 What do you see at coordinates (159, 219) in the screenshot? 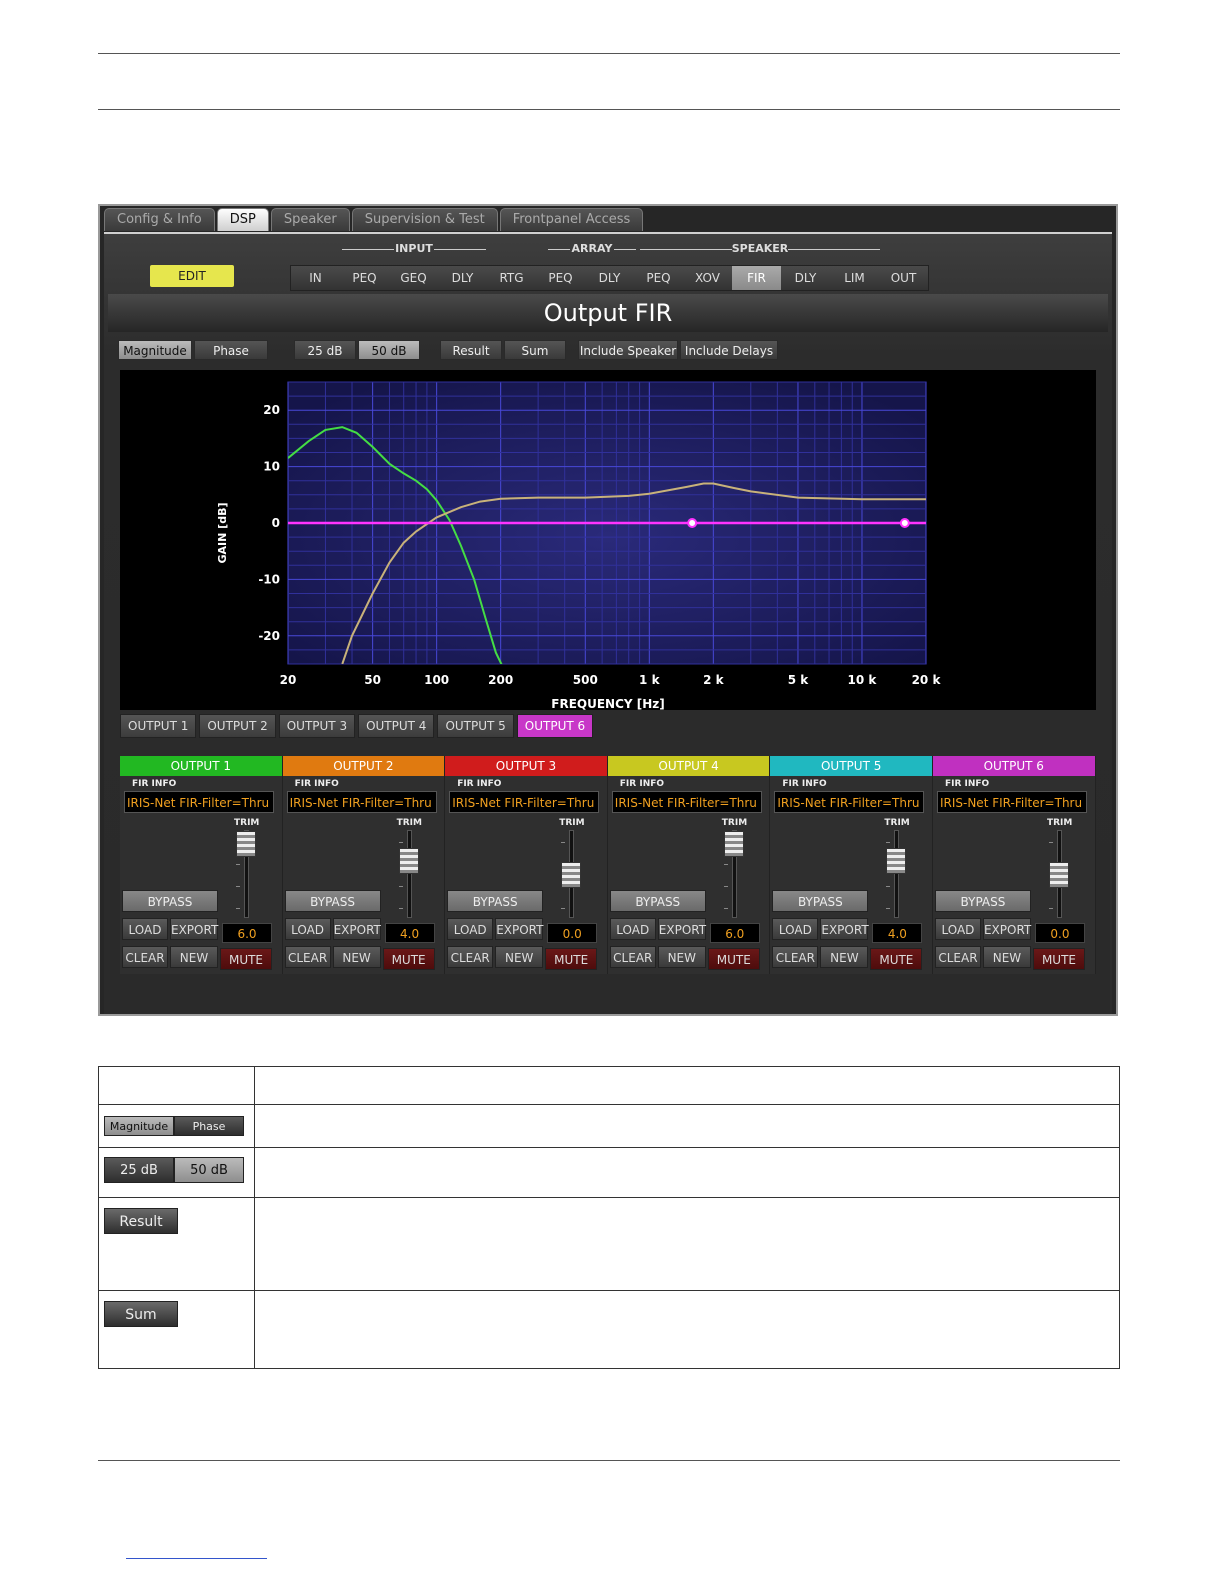
I see `tab-config-info: Config & Info` at bounding box center [159, 219].